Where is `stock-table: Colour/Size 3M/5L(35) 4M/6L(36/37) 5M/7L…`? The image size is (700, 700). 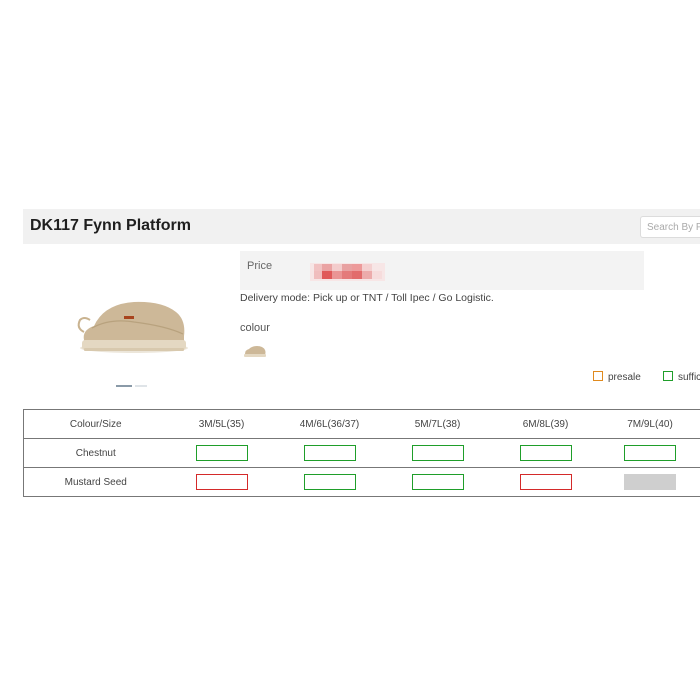 stock-table: Colour/Size 3M/5L(35) 4M/6L(36/37) 5M/7L… is located at coordinates (361, 453).